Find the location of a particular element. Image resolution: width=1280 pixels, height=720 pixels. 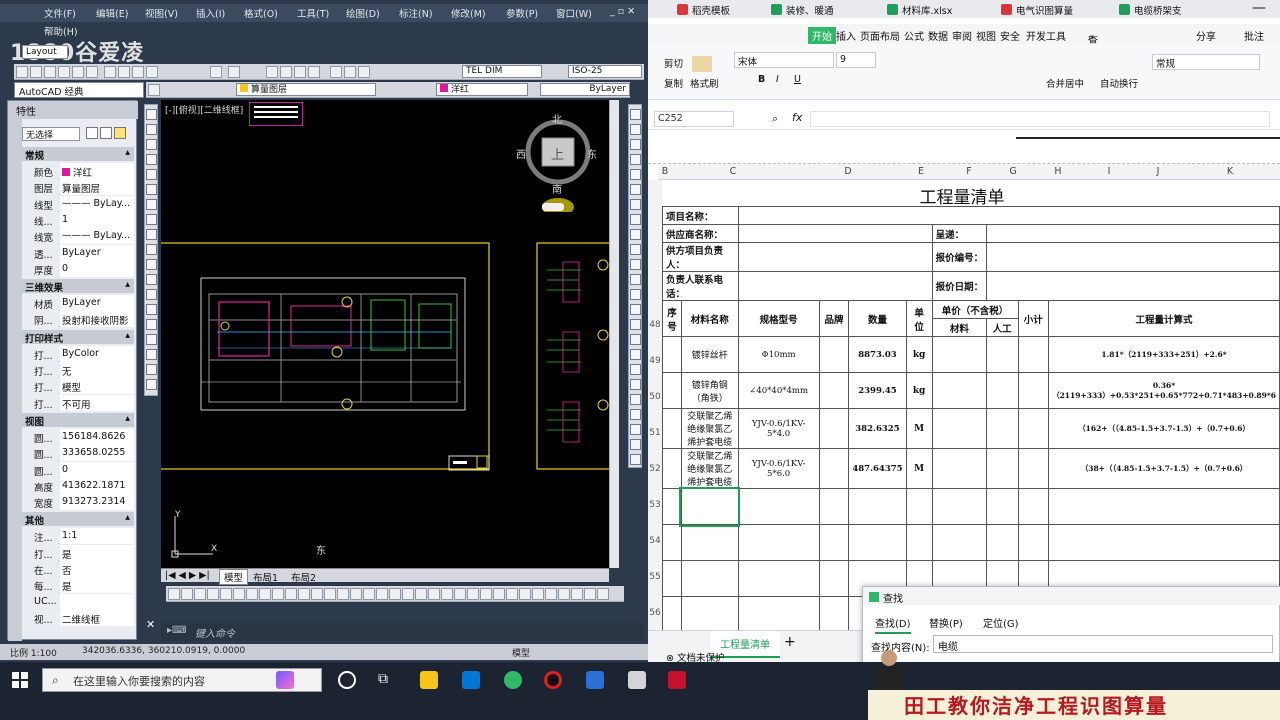

viewcube-west: 西 is located at coordinates (521, 153).